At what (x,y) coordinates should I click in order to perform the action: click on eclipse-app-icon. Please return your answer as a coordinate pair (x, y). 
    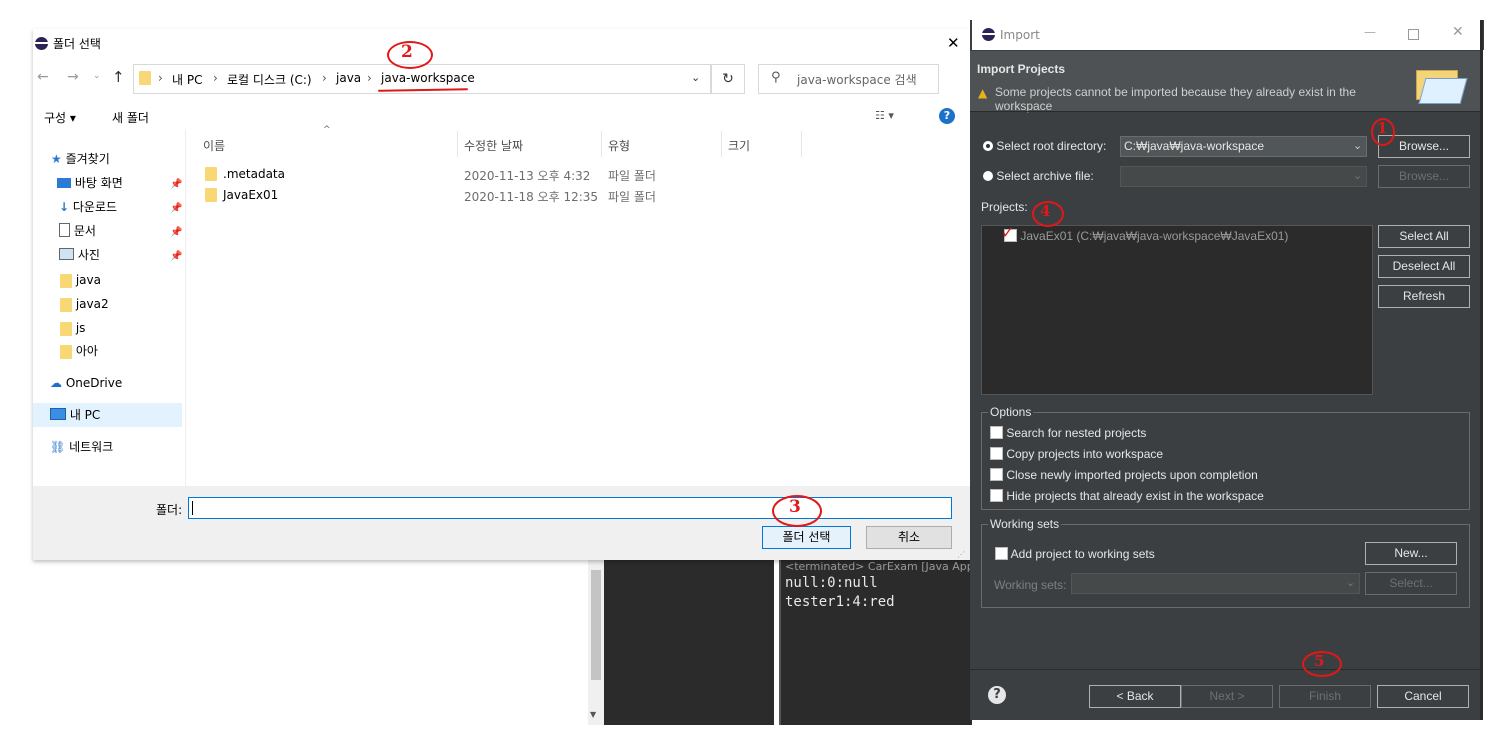
    Looking at the image, I should click on (41, 43).